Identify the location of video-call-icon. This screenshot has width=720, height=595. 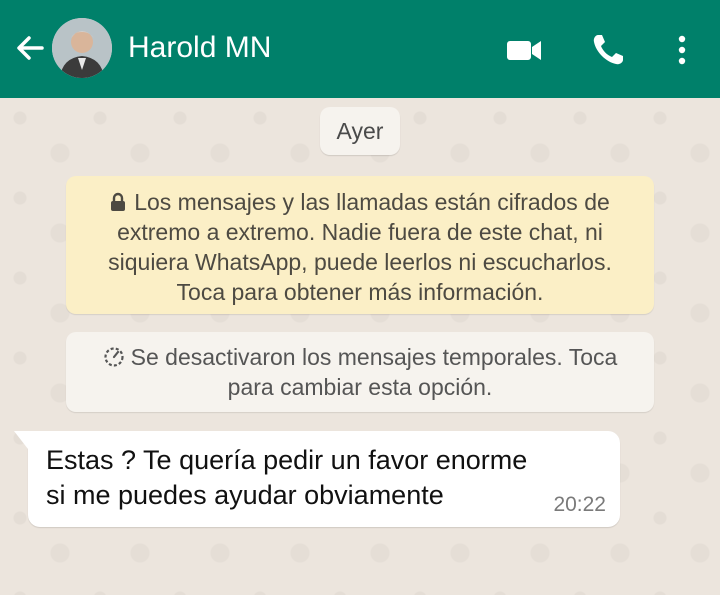
(524, 50).